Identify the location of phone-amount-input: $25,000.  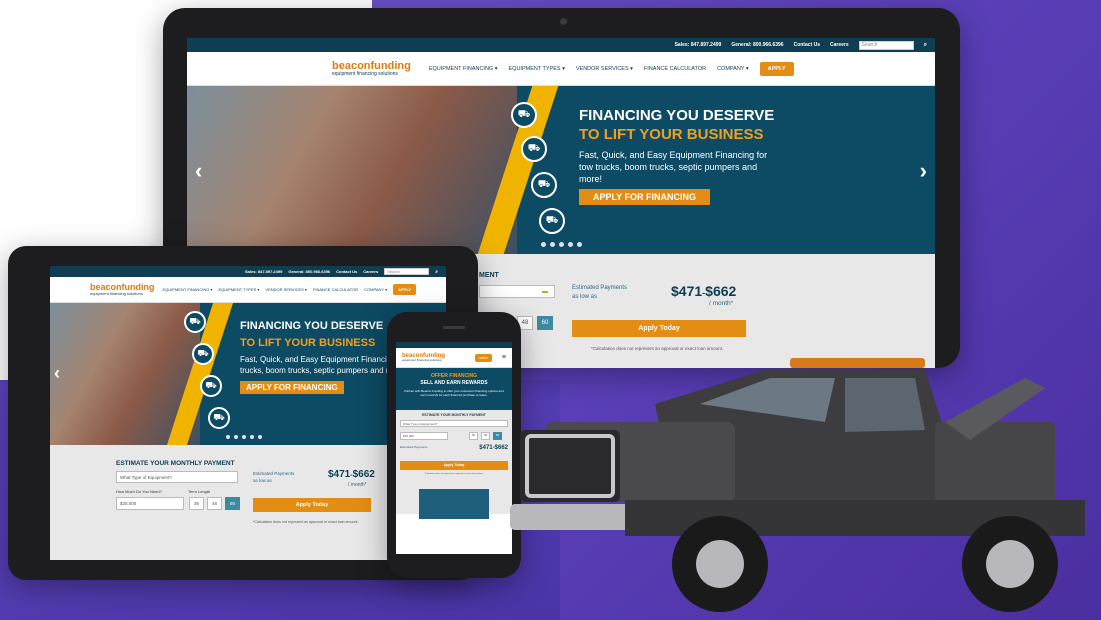
(424, 436).